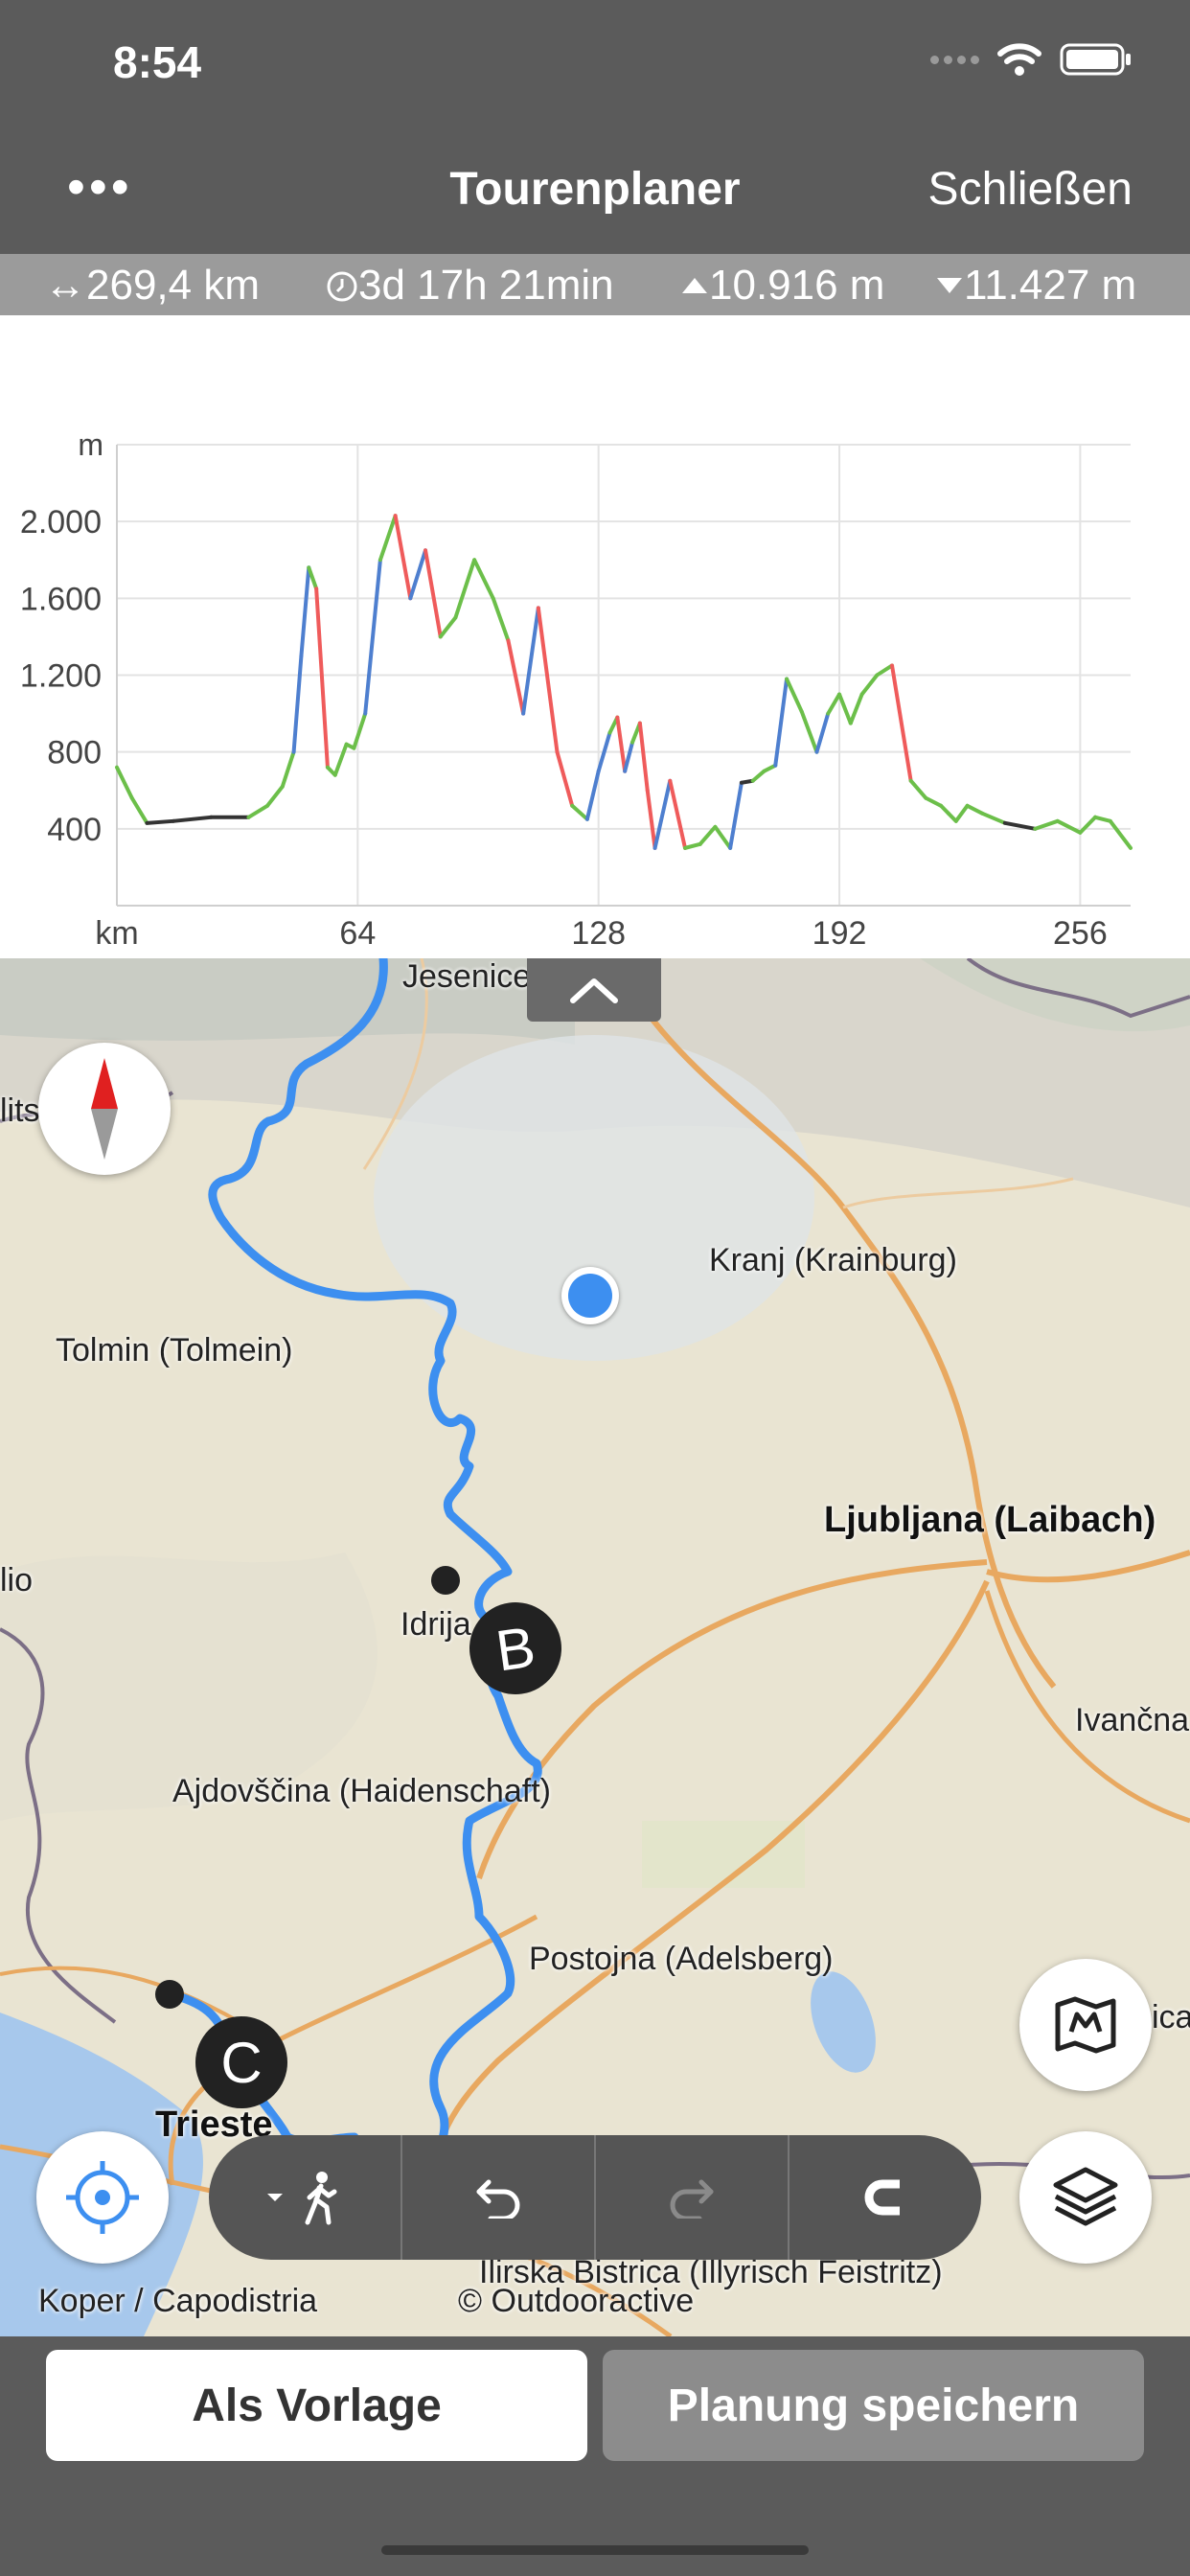  What do you see at coordinates (103, 2197) in the screenshot?
I see `locate-me-button` at bounding box center [103, 2197].